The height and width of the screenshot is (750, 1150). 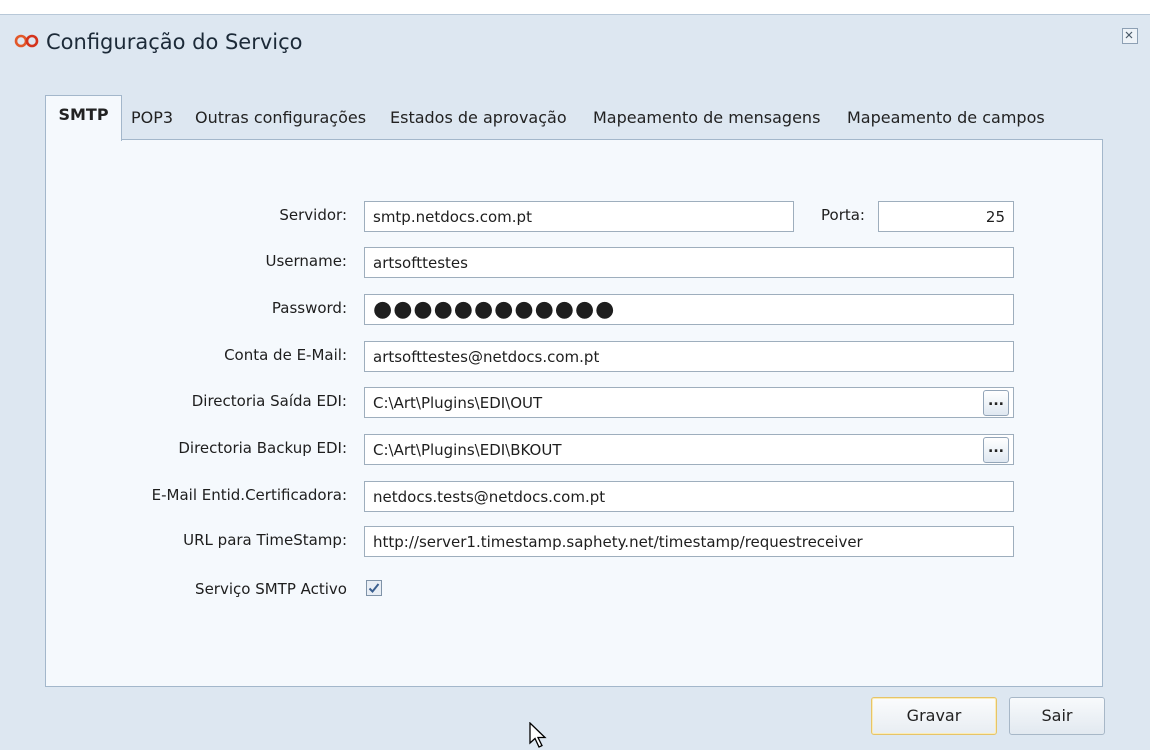 What do you see at coordinates (174, 42) in the screenshot?
I see `window-title: Configuração do Serviço` at bounding box center [174, 42].